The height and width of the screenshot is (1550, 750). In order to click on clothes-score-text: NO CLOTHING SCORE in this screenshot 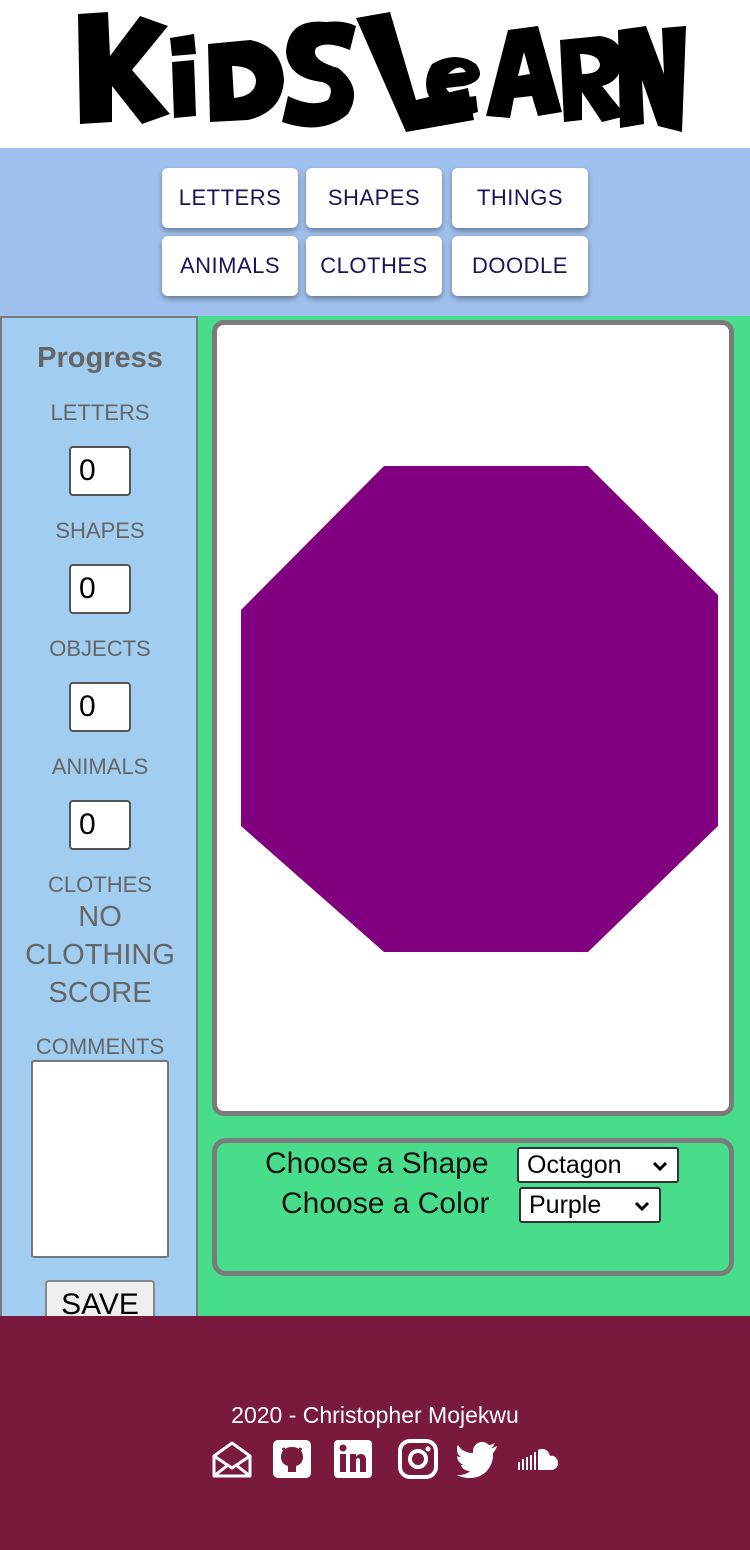, I will do `click(100, 955)`.